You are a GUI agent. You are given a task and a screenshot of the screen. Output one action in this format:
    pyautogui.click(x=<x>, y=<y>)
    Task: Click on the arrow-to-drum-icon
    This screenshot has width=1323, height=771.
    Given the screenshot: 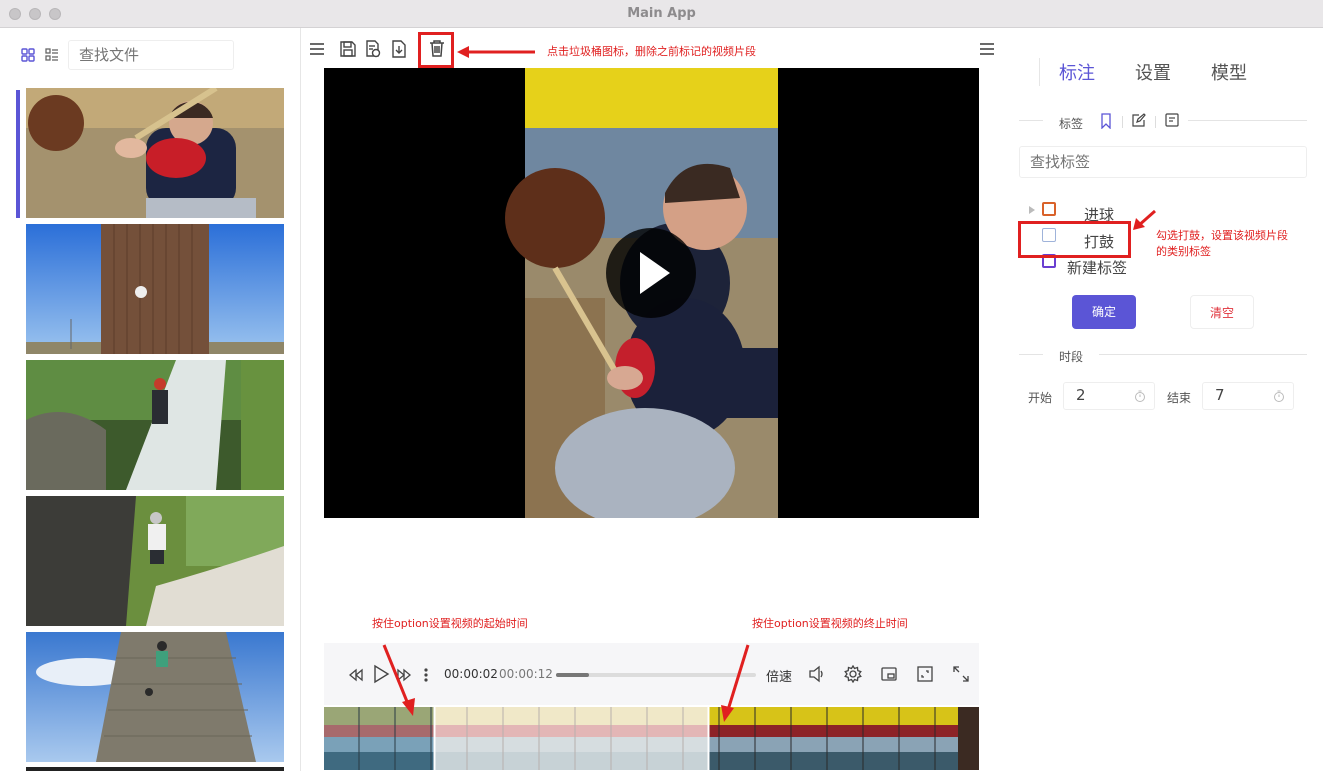 What is the action you would take?
    pyautogui.click(x=1144, y=219)
    